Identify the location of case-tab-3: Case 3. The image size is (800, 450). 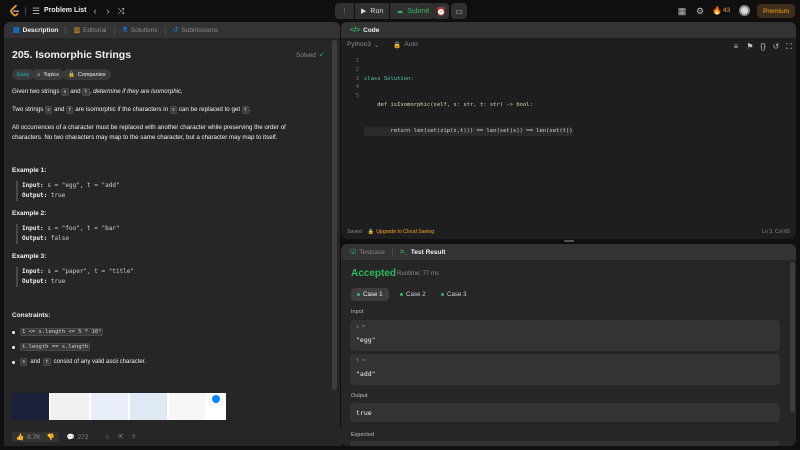
(454, 294).